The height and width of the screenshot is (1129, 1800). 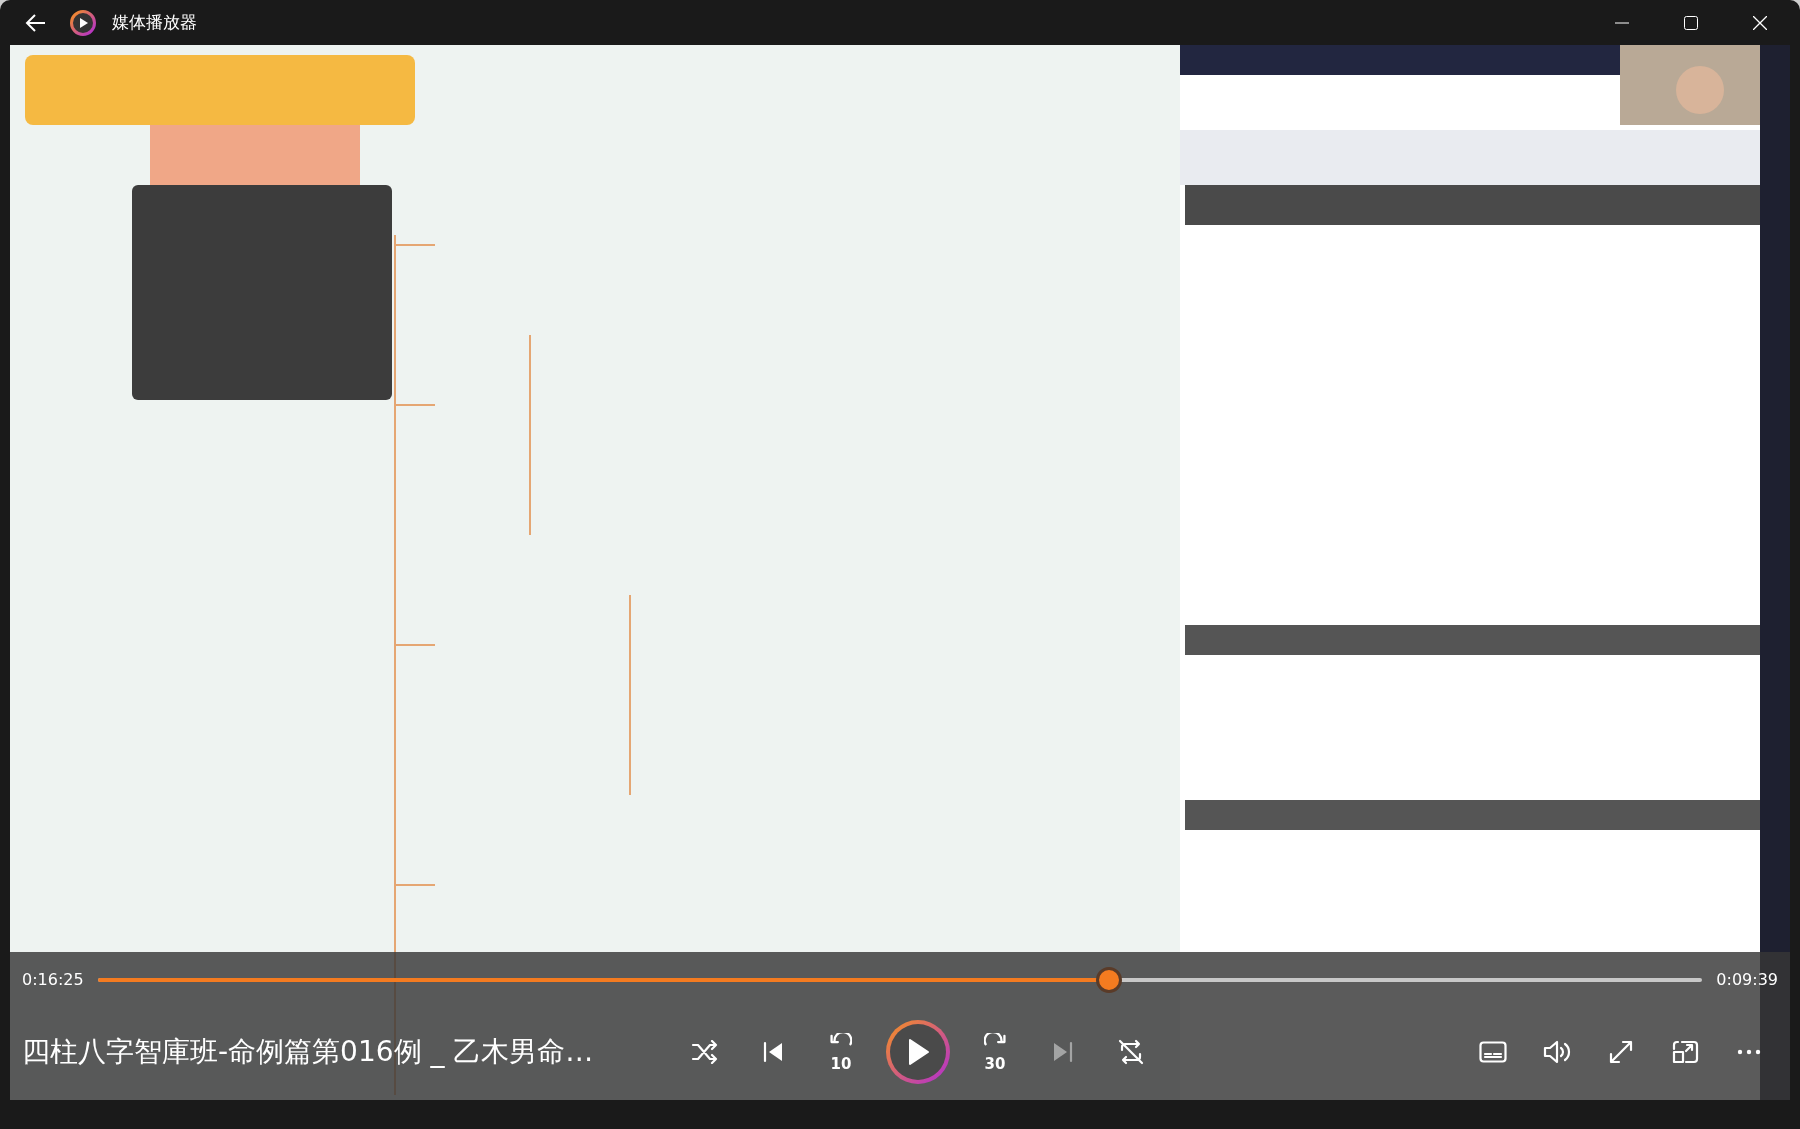 What do you see at coordinates (83, 22) in the screenshot?
I see `app-logo-icon` at bounding box center [83, 22].